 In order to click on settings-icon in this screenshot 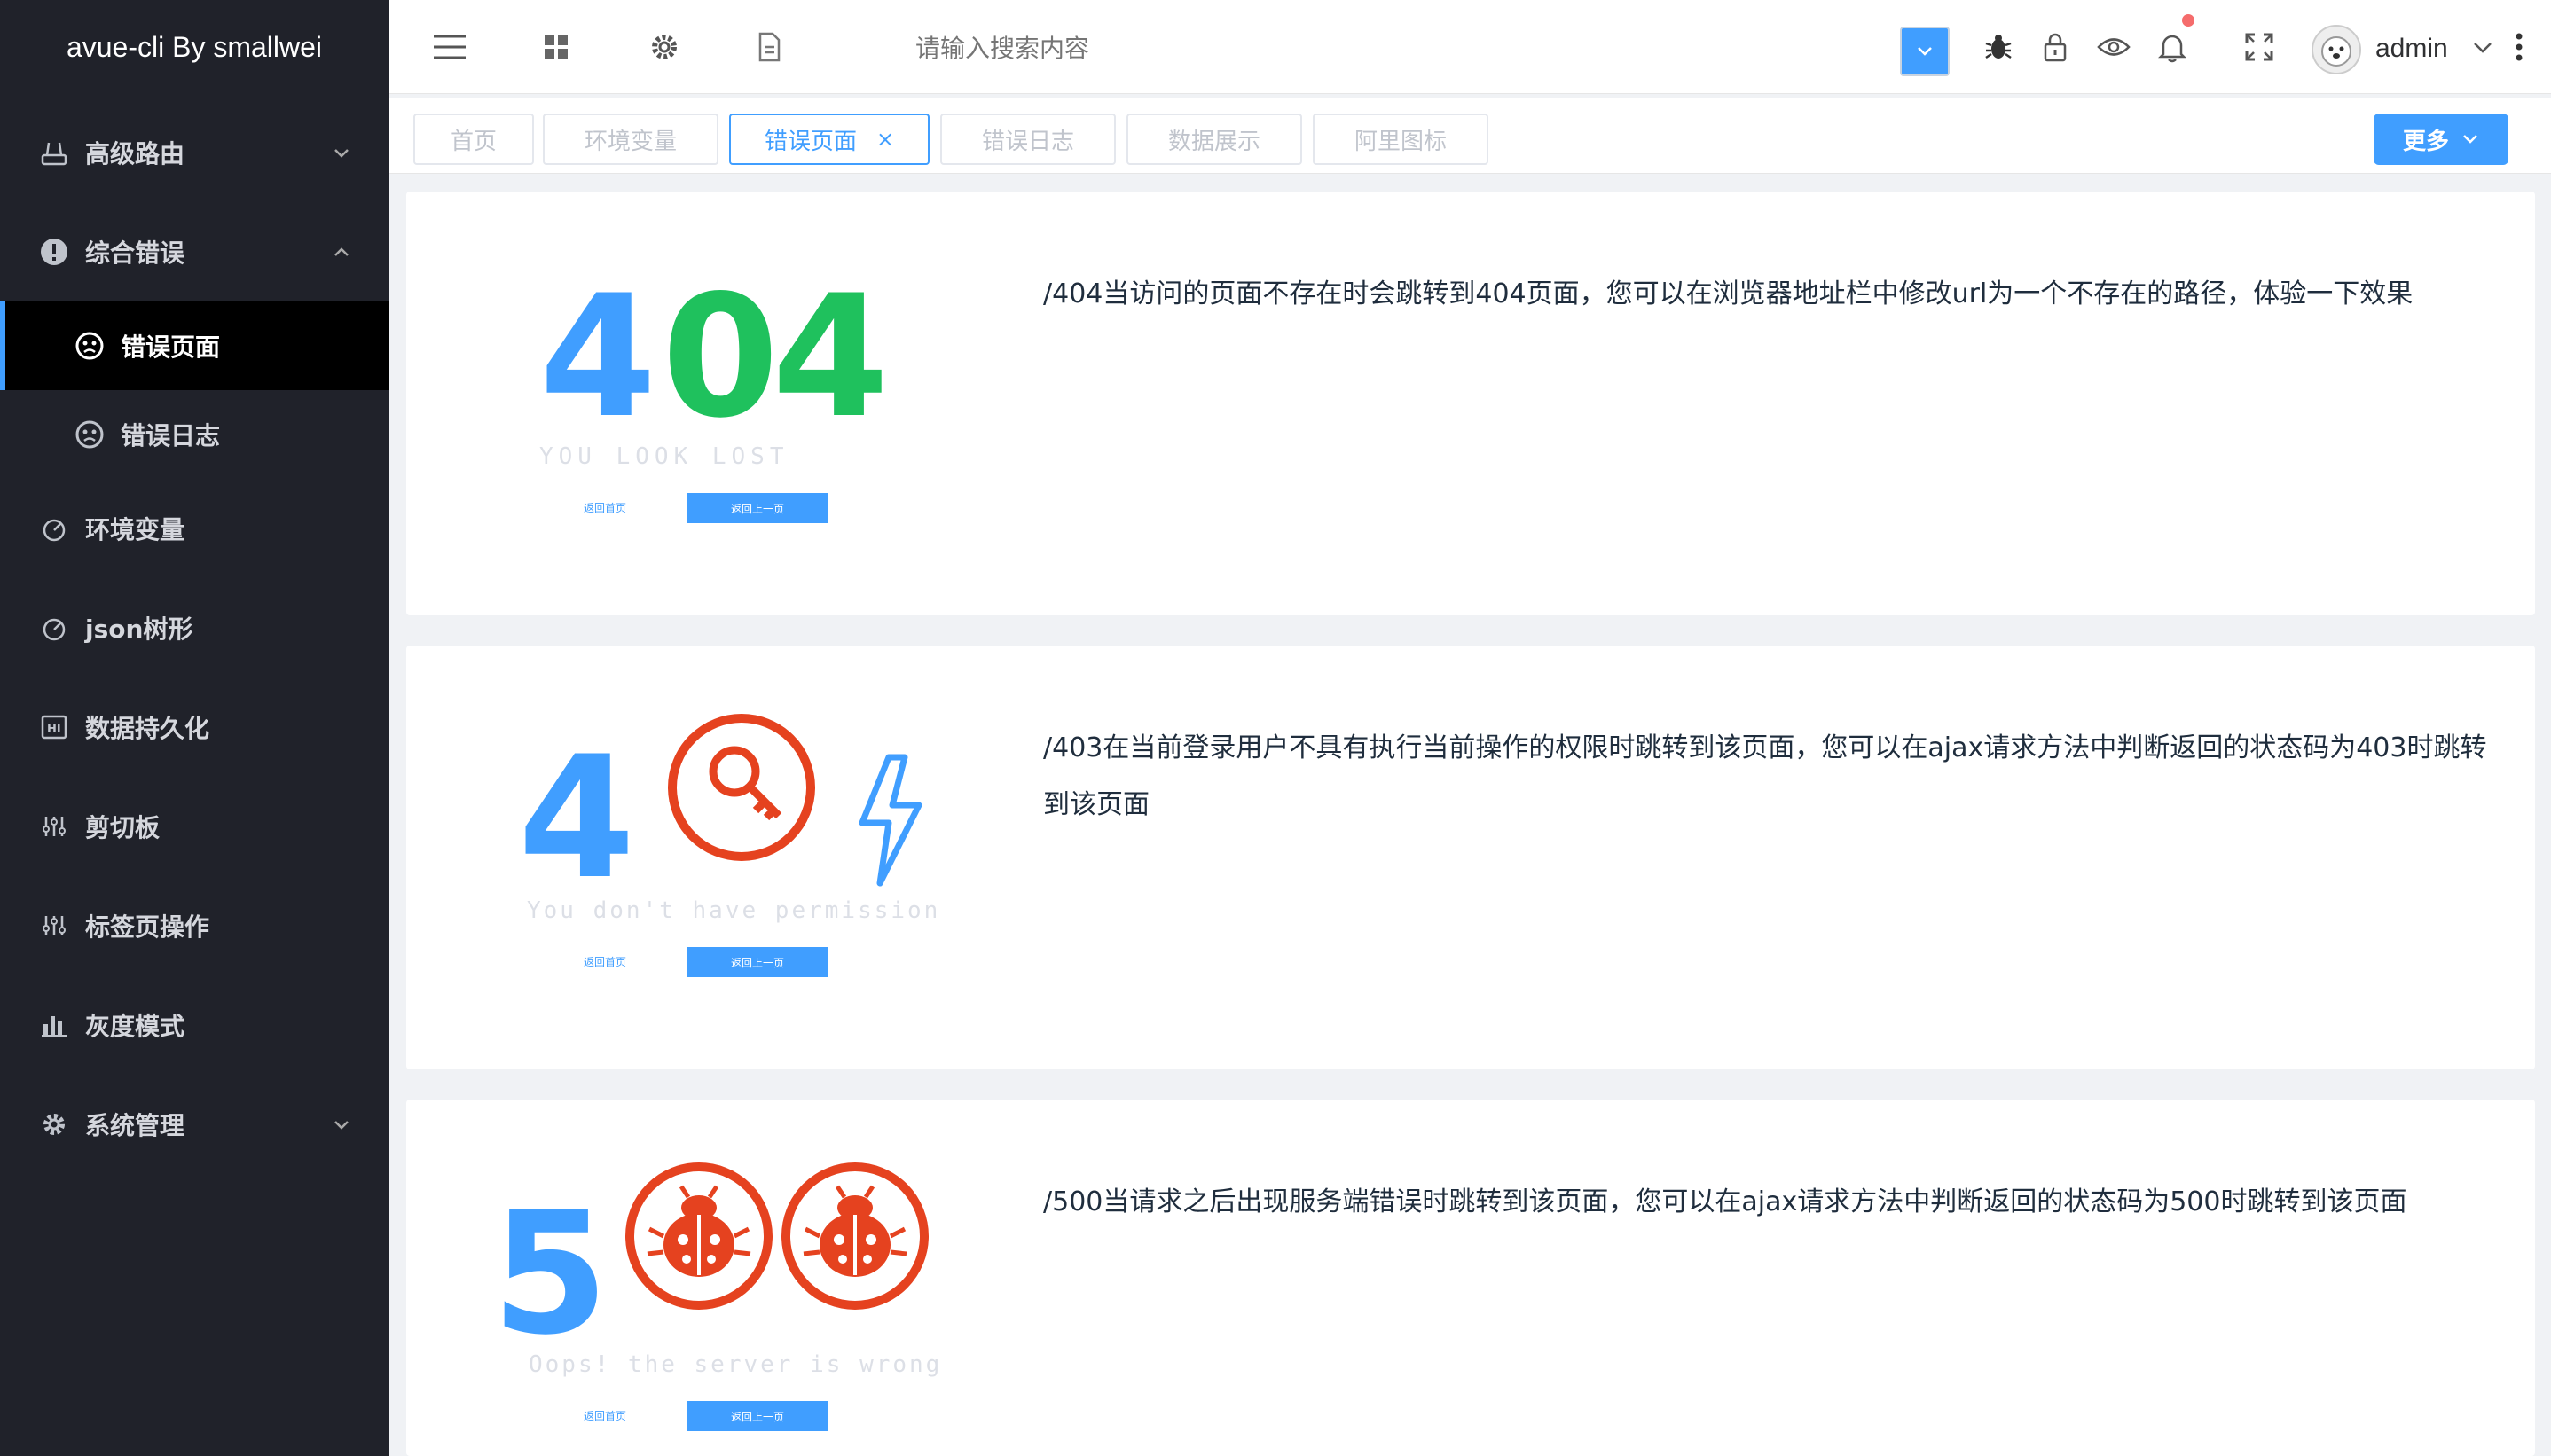, I will do `click(664, 47)`.